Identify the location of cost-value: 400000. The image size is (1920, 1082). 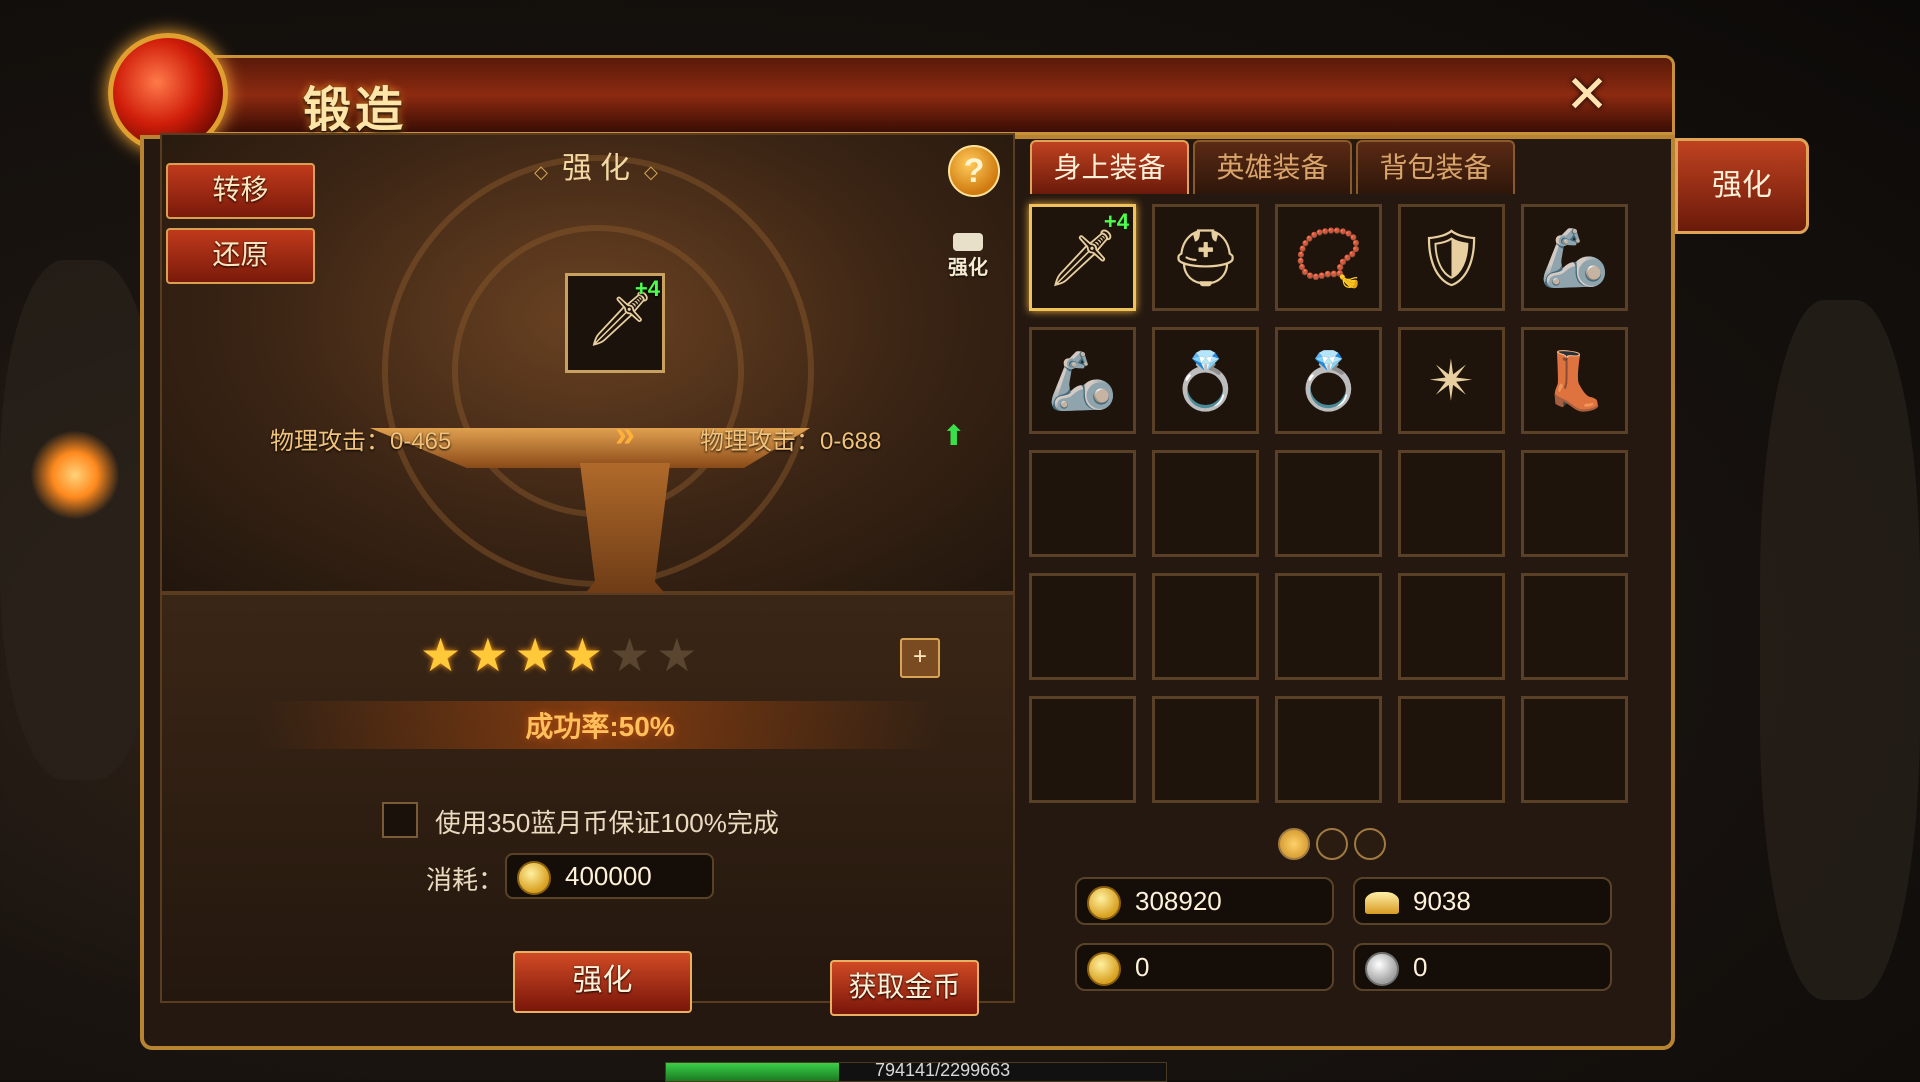
(608, 876).